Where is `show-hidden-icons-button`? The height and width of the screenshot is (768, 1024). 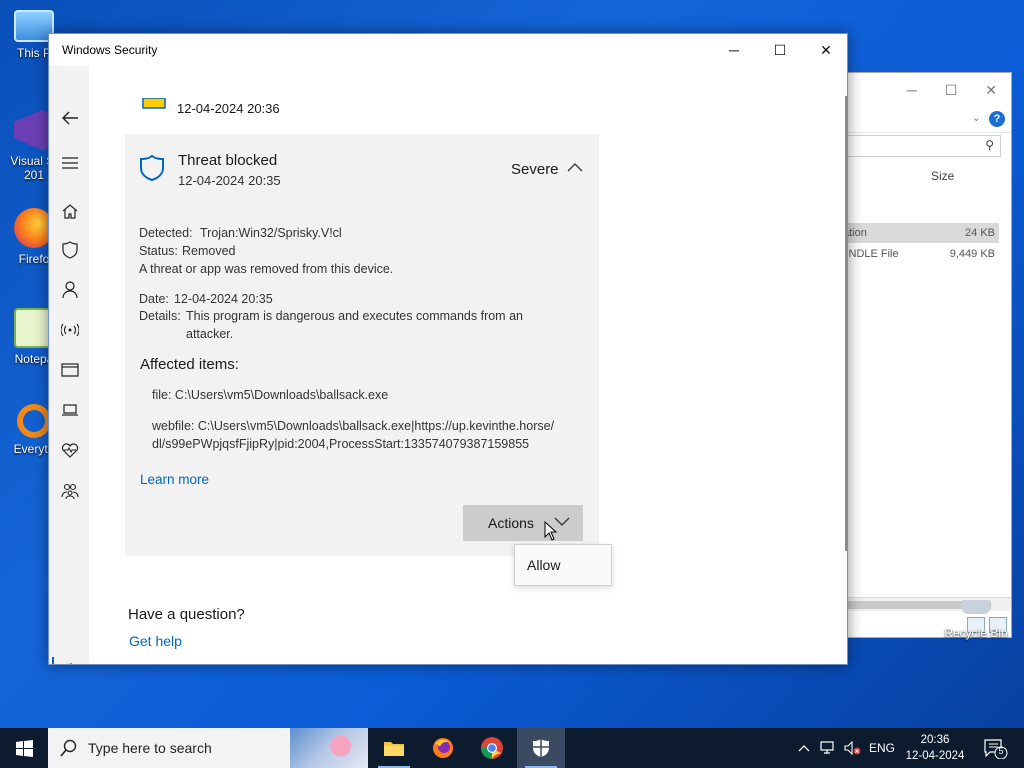
show-hidden-icons-button is located at coordinates (804, 748).